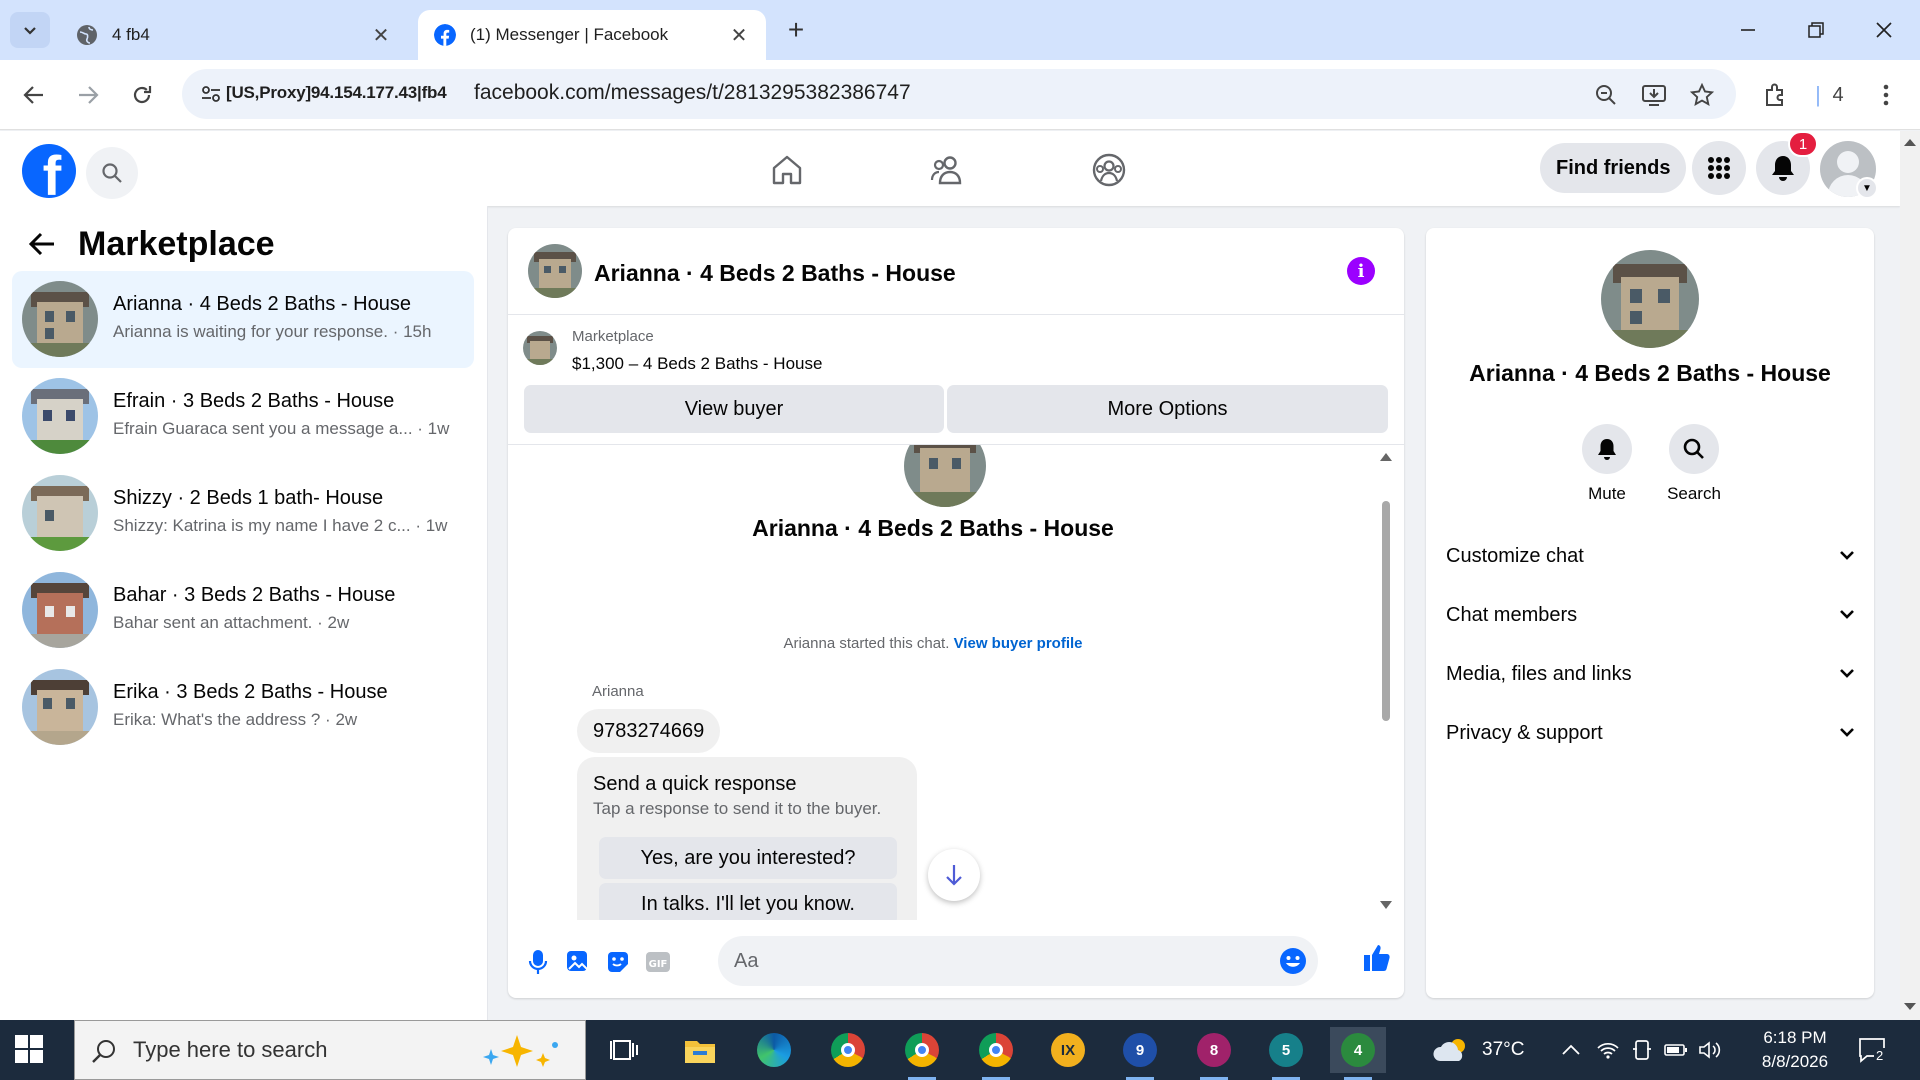 The width and height of the screenshot is (1920, 1080). What do you see at coordinates (692, 93) in the screenshot?
I see `url-text: facebook.com/messages/t/2813295382386747` at bounding box center [692, 93].